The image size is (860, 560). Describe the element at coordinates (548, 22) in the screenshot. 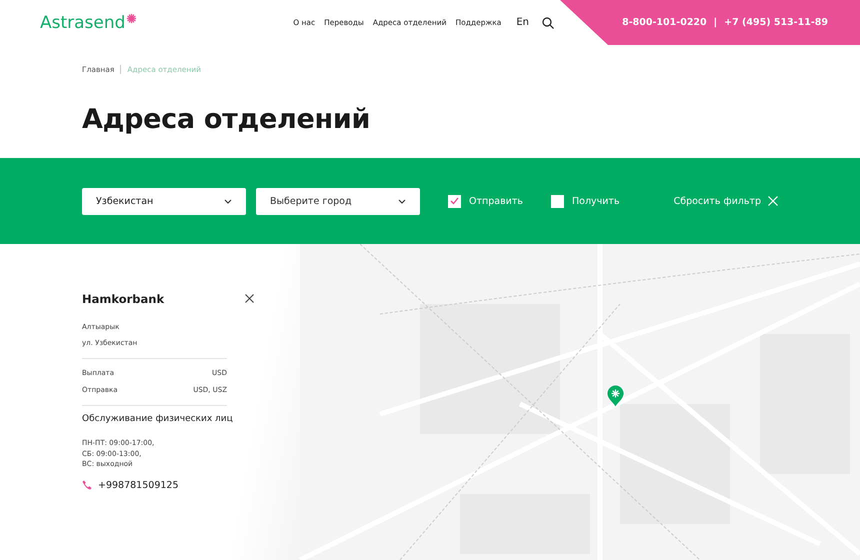

I see `search-icon` at that location.